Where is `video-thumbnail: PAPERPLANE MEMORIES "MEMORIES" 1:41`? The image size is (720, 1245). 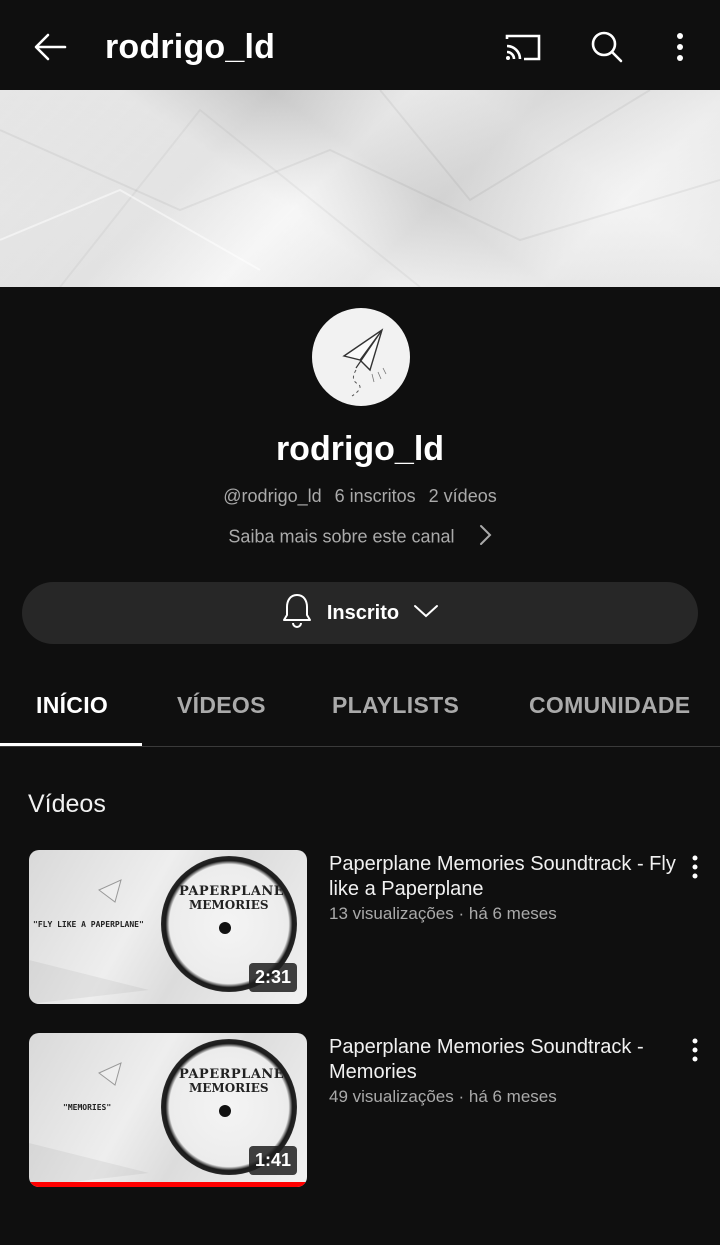
video-thumbnail: PAPERPLANE MEMORIES "MEMORIES" 1:41 is located at coordinates (168, 1110).